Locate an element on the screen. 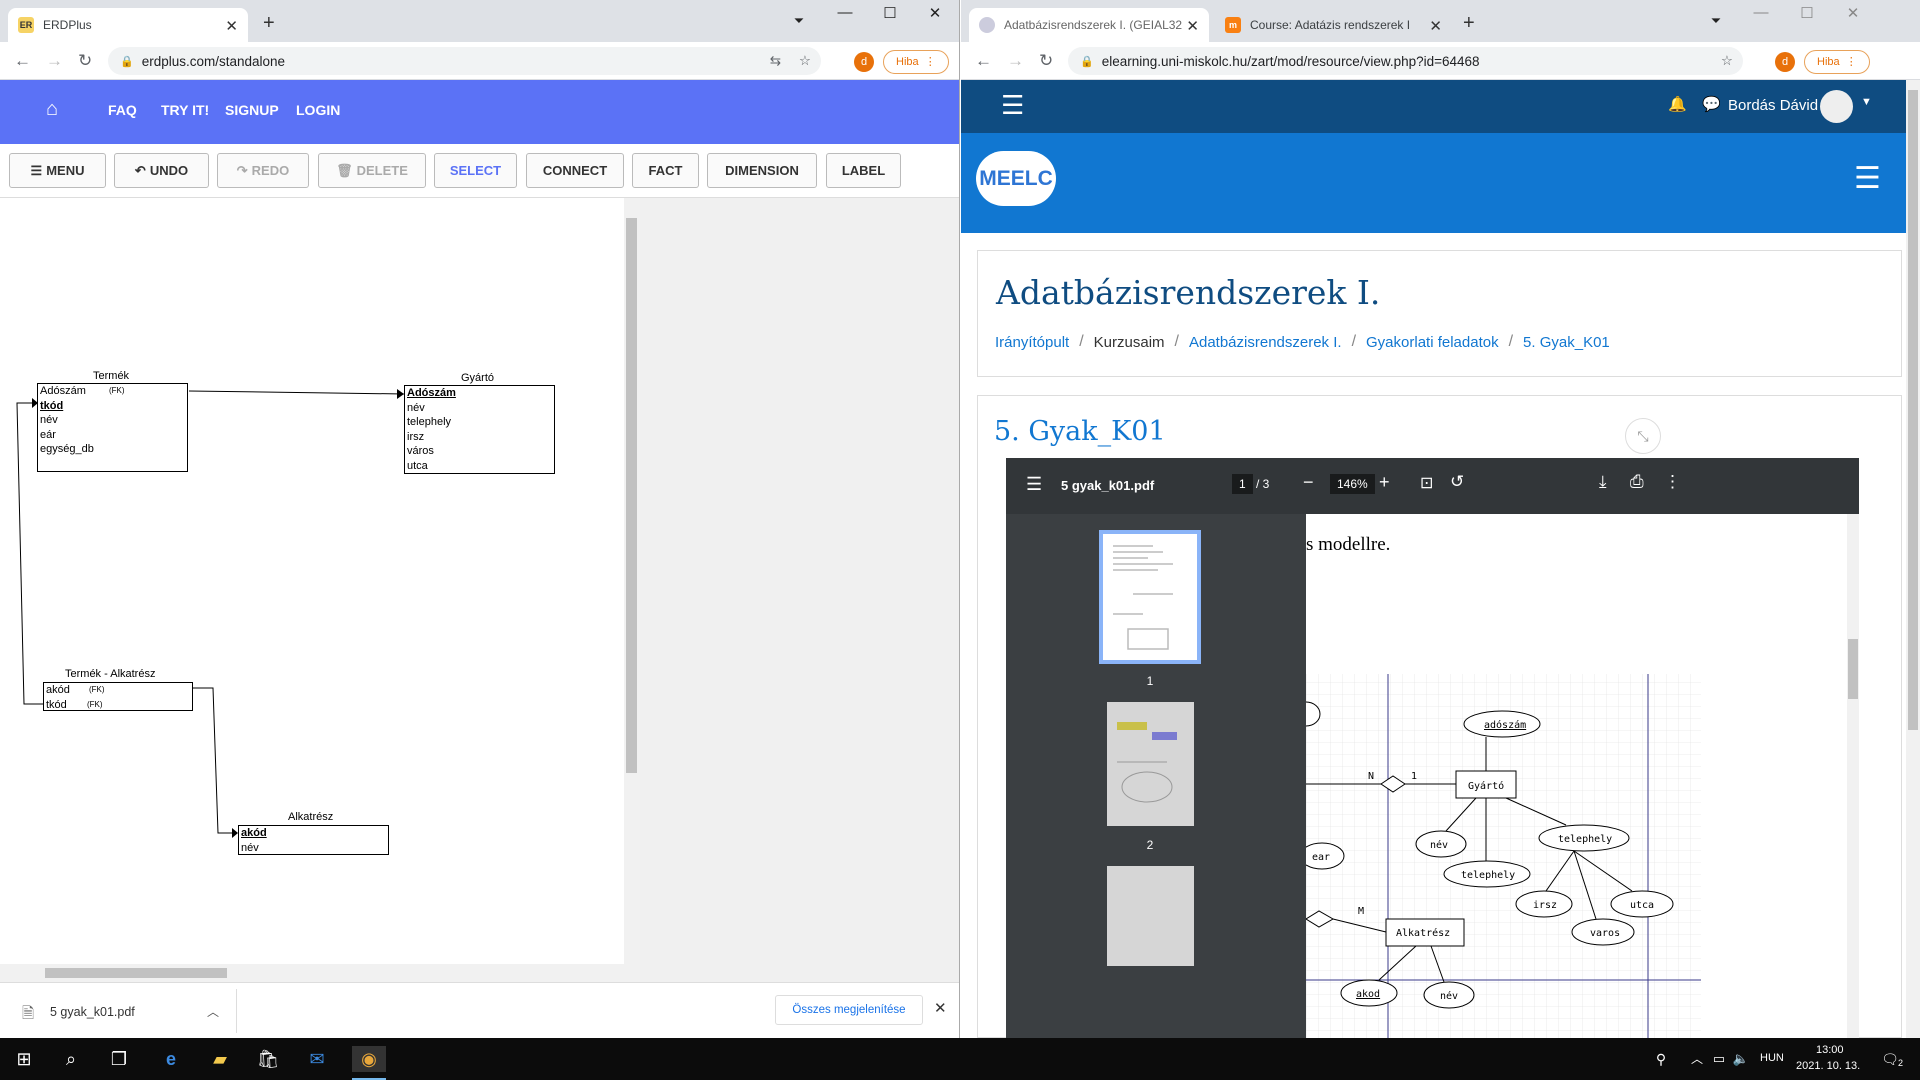  home-icon: ⌂ is located at coordinates (52, 109).